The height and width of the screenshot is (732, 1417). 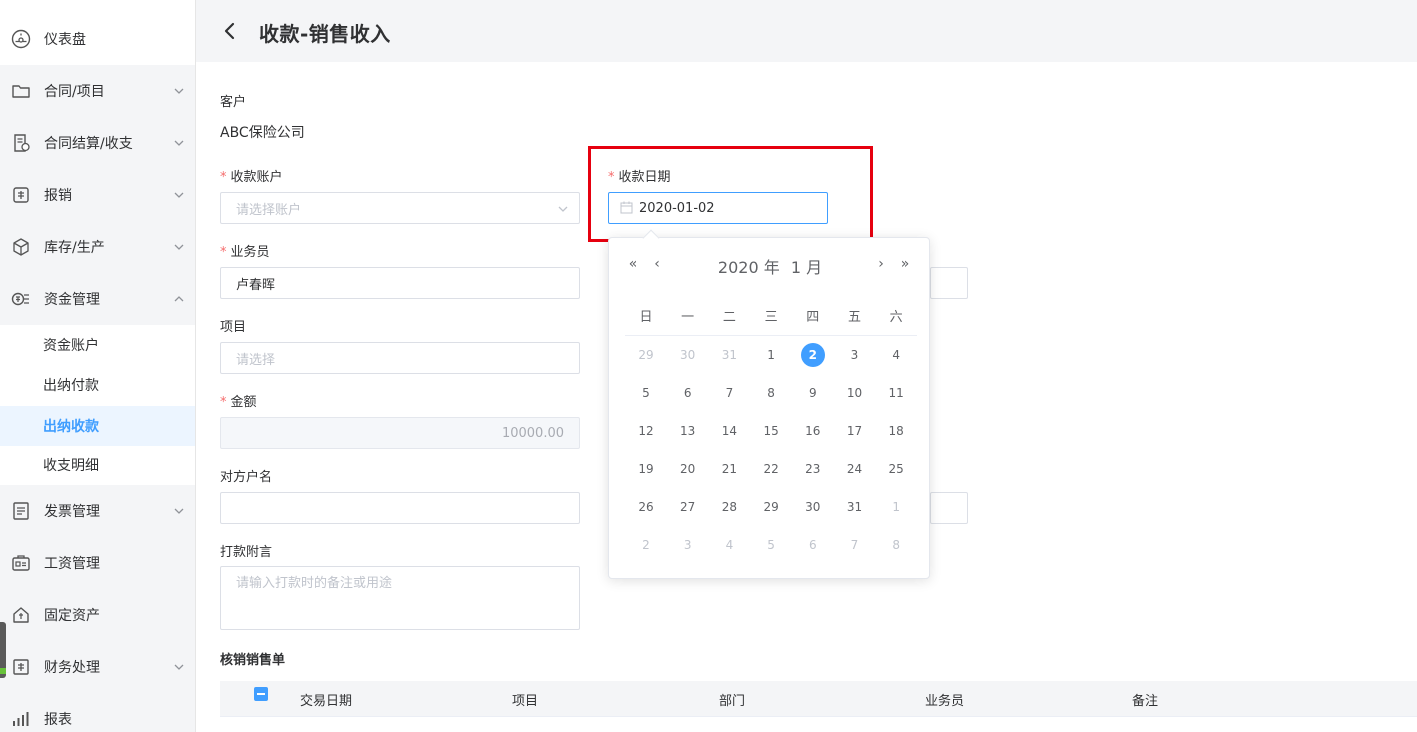 What do you see at coordinates (97, 563) in the screenshot?
I see `sidebar-item-payroll: 工资管理` at bounding box center [97, 563].